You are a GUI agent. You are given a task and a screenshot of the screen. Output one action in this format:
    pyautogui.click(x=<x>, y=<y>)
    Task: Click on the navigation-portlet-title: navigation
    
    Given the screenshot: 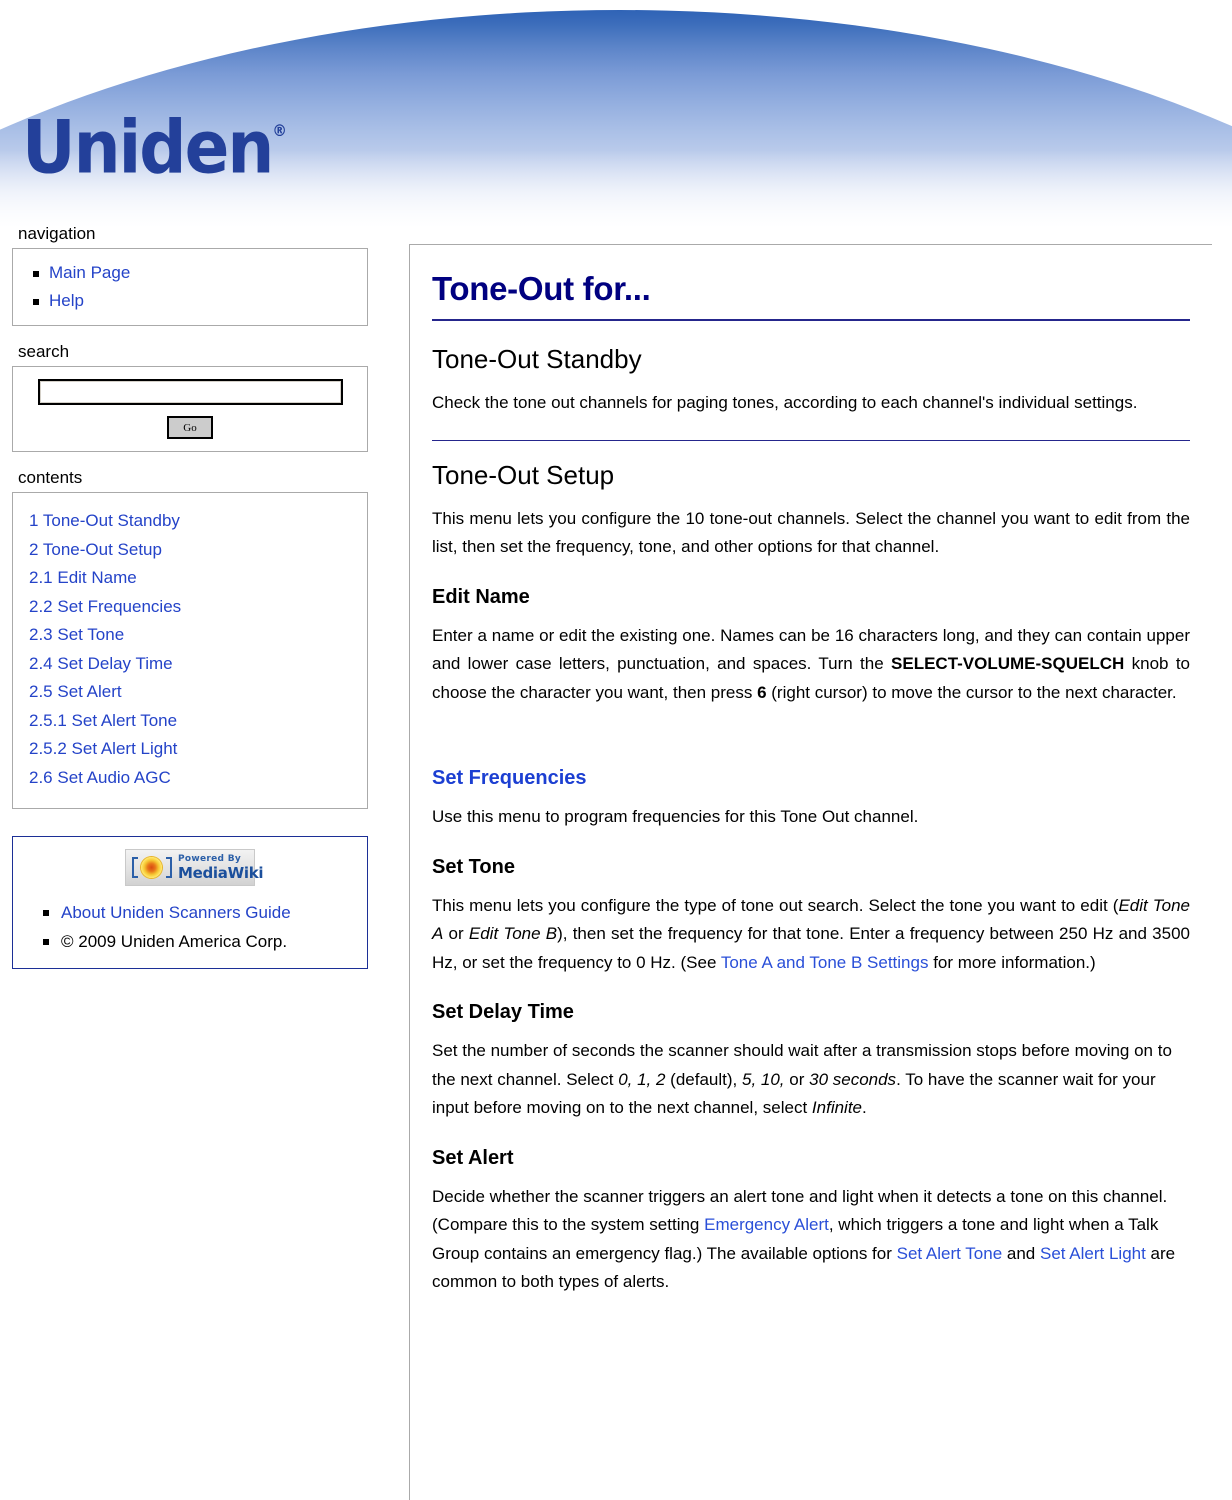 What is the action you would take?
    pyautogui.click(x=57, y=233)
    